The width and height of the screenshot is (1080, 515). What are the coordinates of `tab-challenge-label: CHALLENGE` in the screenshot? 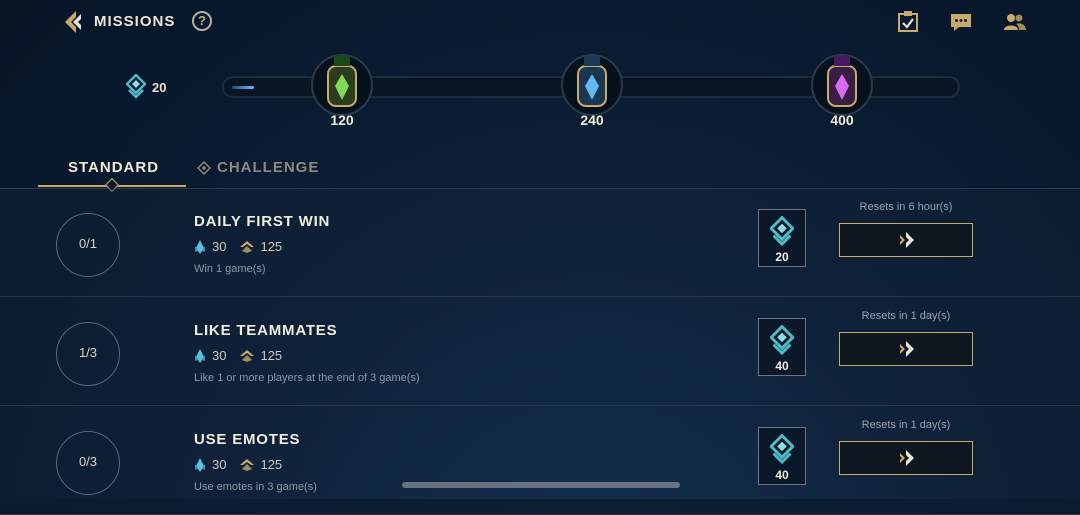 It's located at (268, 167).